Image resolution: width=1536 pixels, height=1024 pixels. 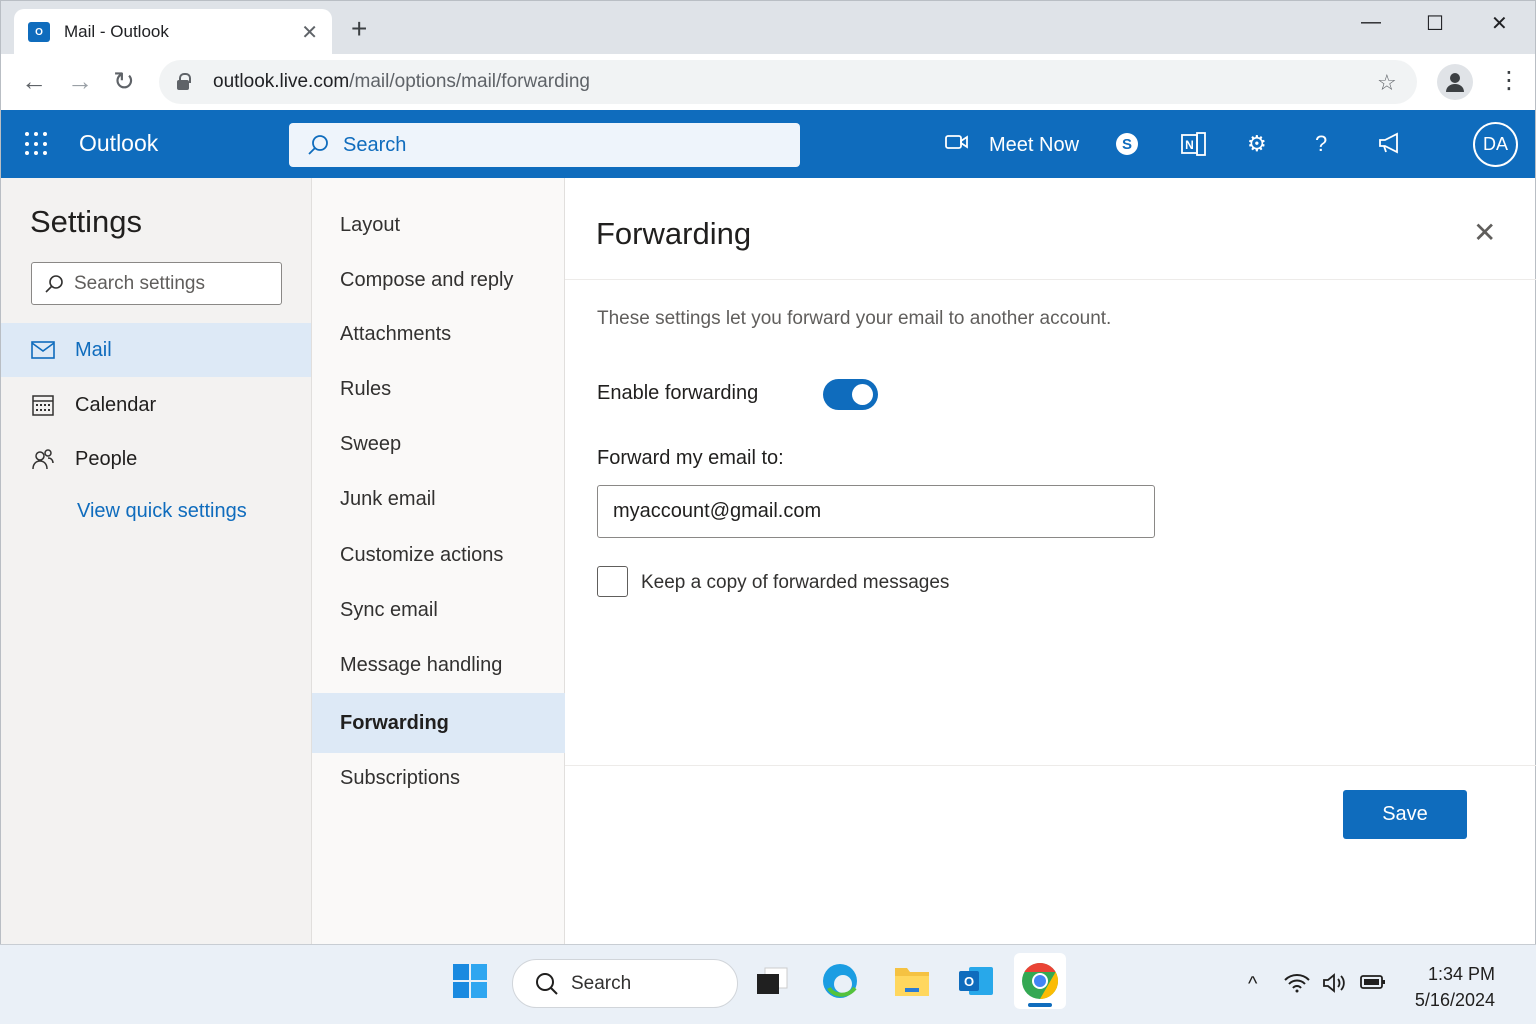 What do you see at coordinates (80, 81) in the screenshot?
I see `forward-icon: →` at bounding box center [80, 81].